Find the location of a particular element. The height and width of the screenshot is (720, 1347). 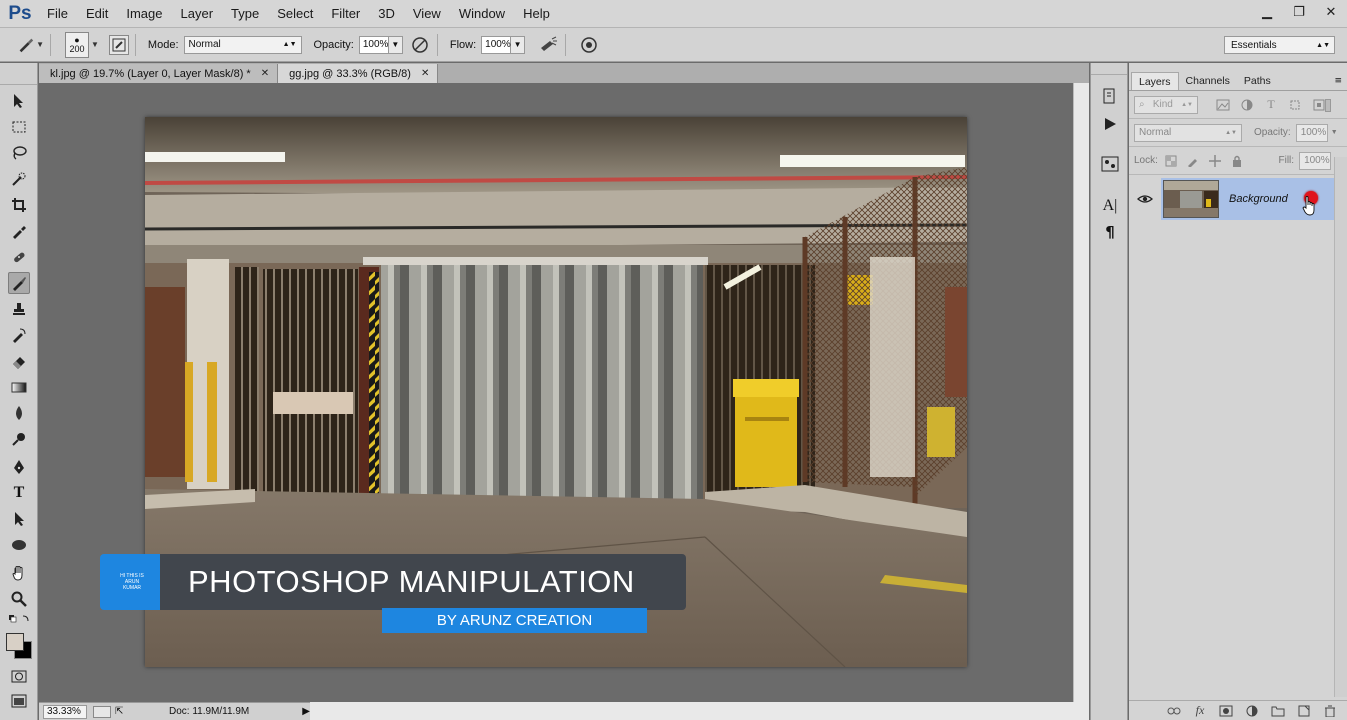

zoom-tool-icon is located at coordinates (19, 599).